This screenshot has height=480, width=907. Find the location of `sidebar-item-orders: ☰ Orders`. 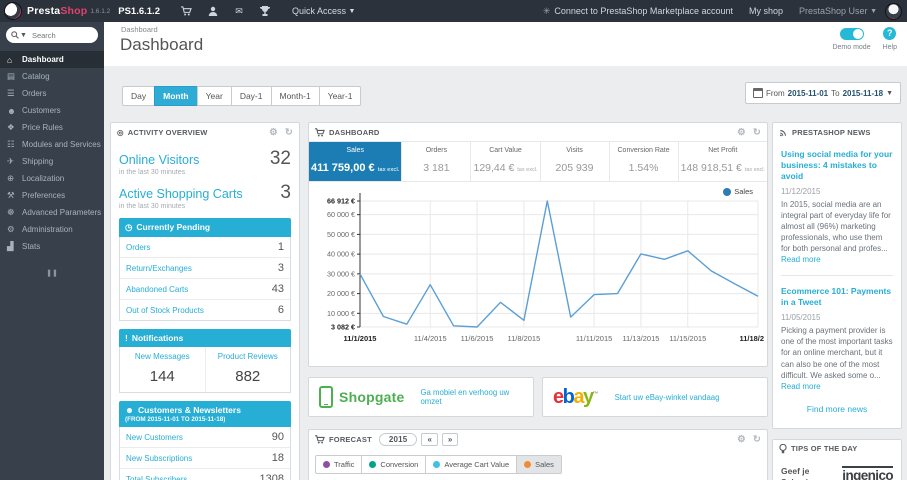

sidebar-item-orders: ☰ Orders is located at coordinates (52, 93).